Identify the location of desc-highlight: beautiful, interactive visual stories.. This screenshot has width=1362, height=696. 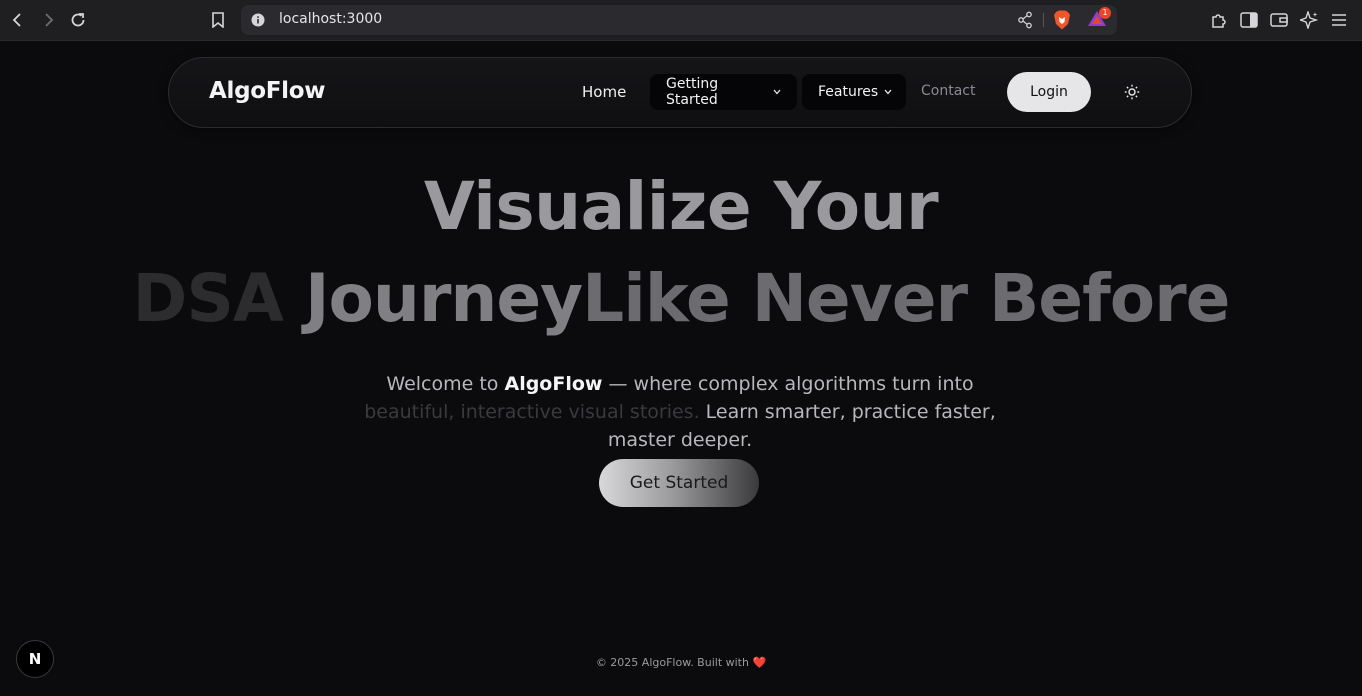
(532, 412).